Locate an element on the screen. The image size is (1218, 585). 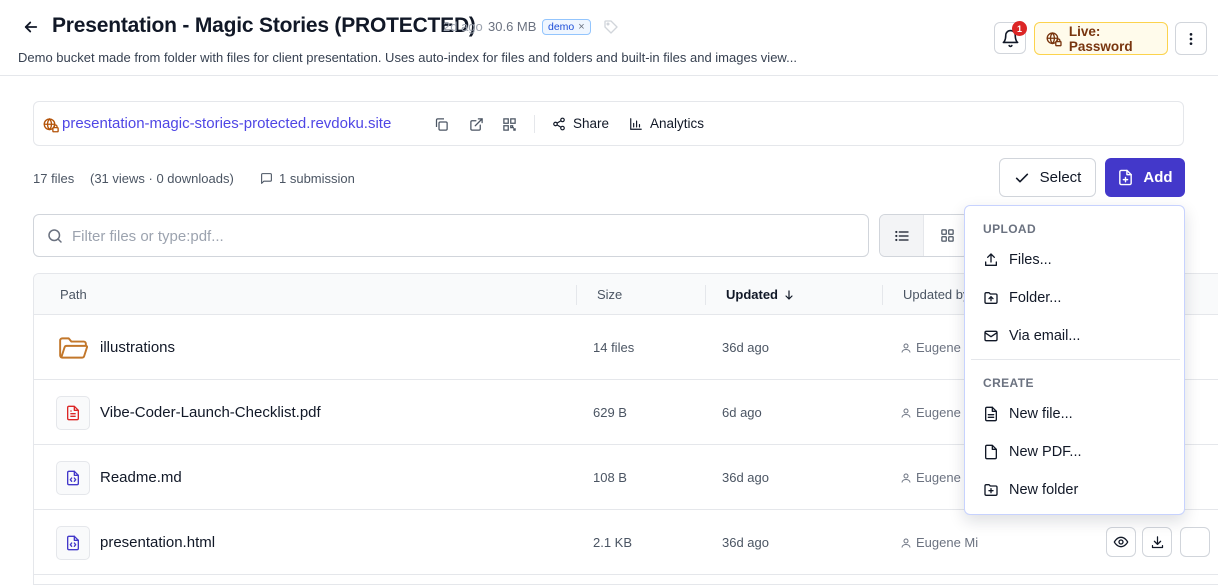
mail-icon is located at coordinates (991, 336).